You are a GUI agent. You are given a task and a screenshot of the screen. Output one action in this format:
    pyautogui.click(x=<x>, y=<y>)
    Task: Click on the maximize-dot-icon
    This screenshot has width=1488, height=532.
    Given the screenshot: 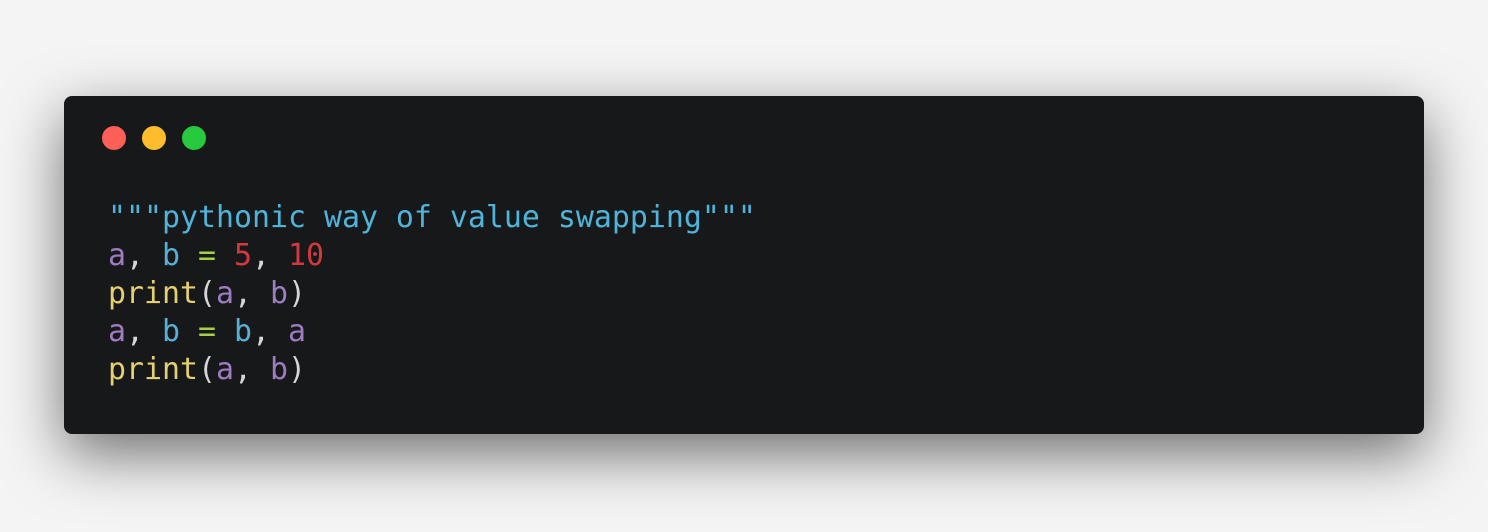 What is the action you would take?
    pyautogui.click(x=194, y=138)
    